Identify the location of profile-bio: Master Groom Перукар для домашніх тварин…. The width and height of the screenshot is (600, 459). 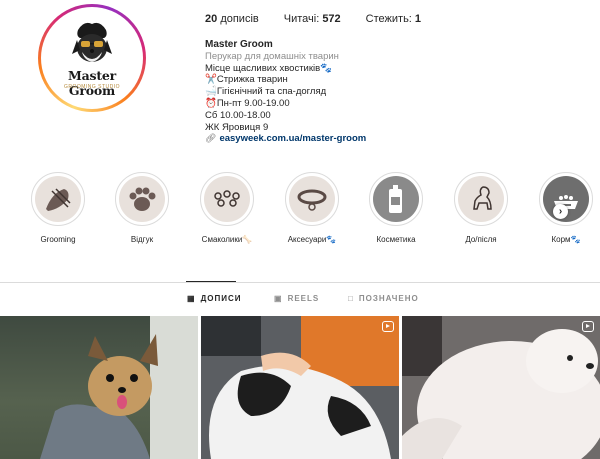
(285, 92).